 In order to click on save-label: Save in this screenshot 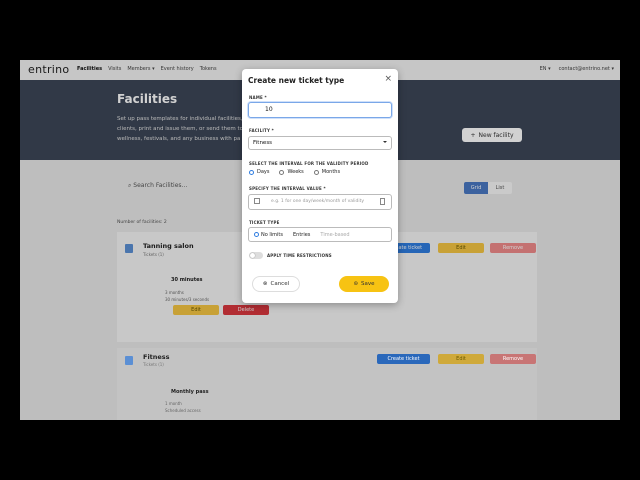, I will do `click(368, 284)`.